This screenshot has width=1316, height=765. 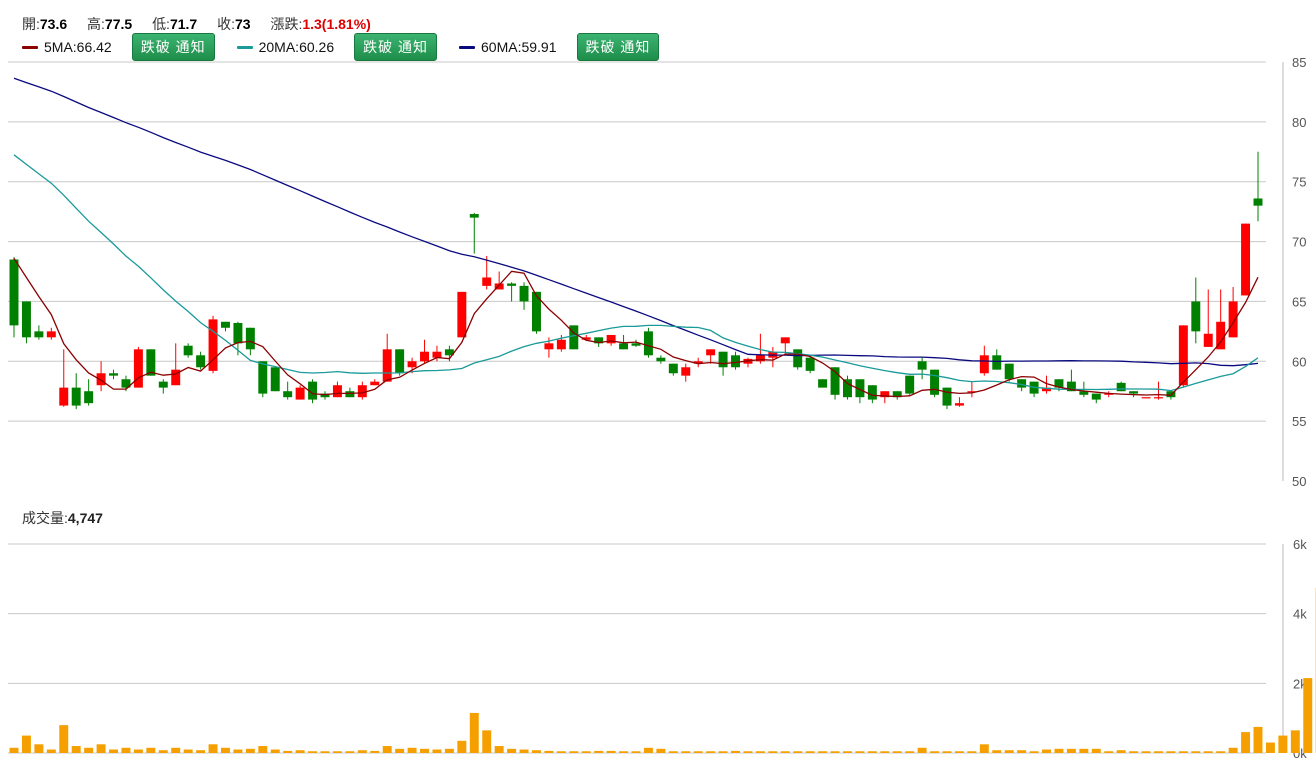 I want to click on volume-tick-label: 4k, so click(x=1300, y=614).